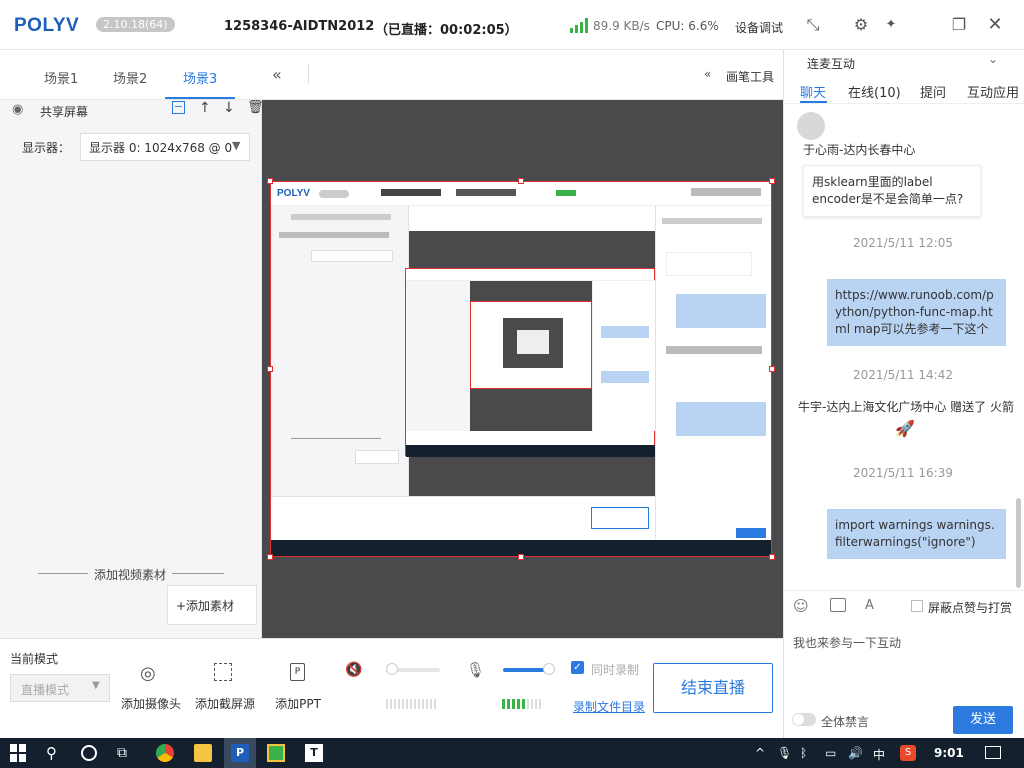  Describe the element at coordinates (47, 25) in the screenshot. I see `app-logo: POLYV` at that location.